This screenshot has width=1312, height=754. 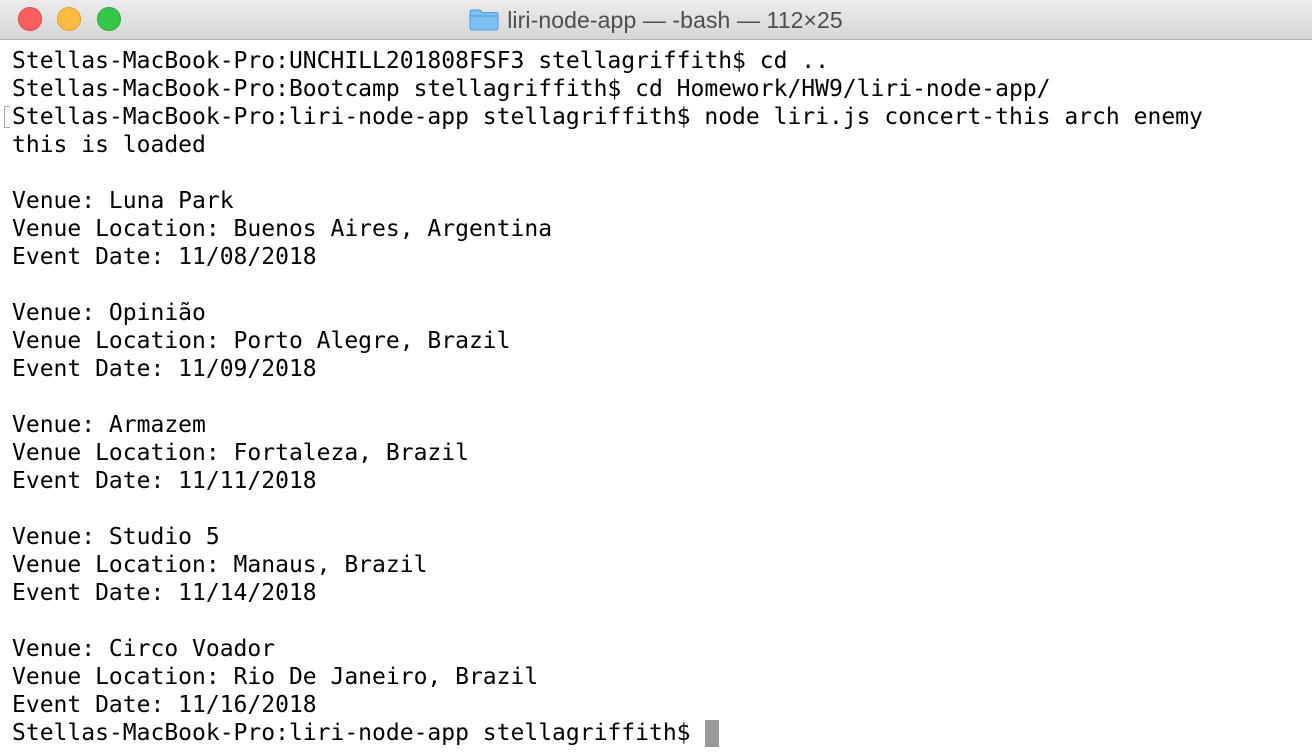 I want to click on terminal-line: Venue Location: Manaus, Brazil, so click(x=220, y=565).